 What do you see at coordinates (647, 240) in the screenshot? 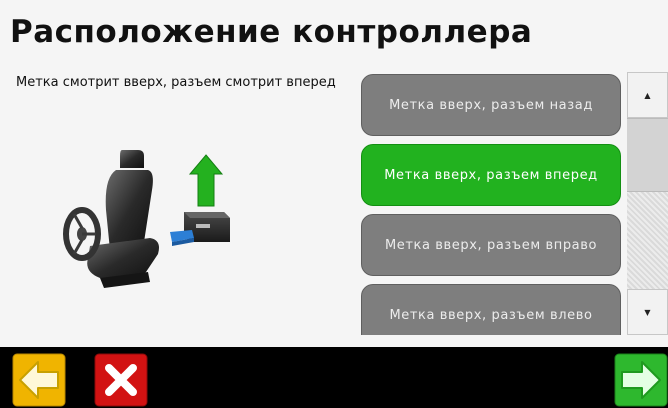
I see `scrollbar-track` at bounding box center [647, 240].